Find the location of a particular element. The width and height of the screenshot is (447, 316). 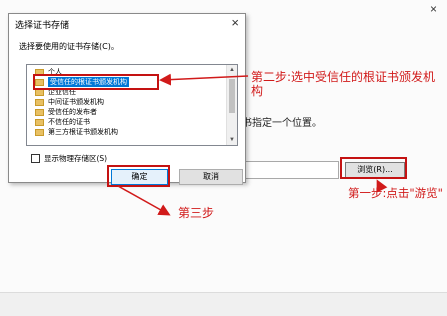

dialog-close-icon: × is located at coordinates (235, 22).